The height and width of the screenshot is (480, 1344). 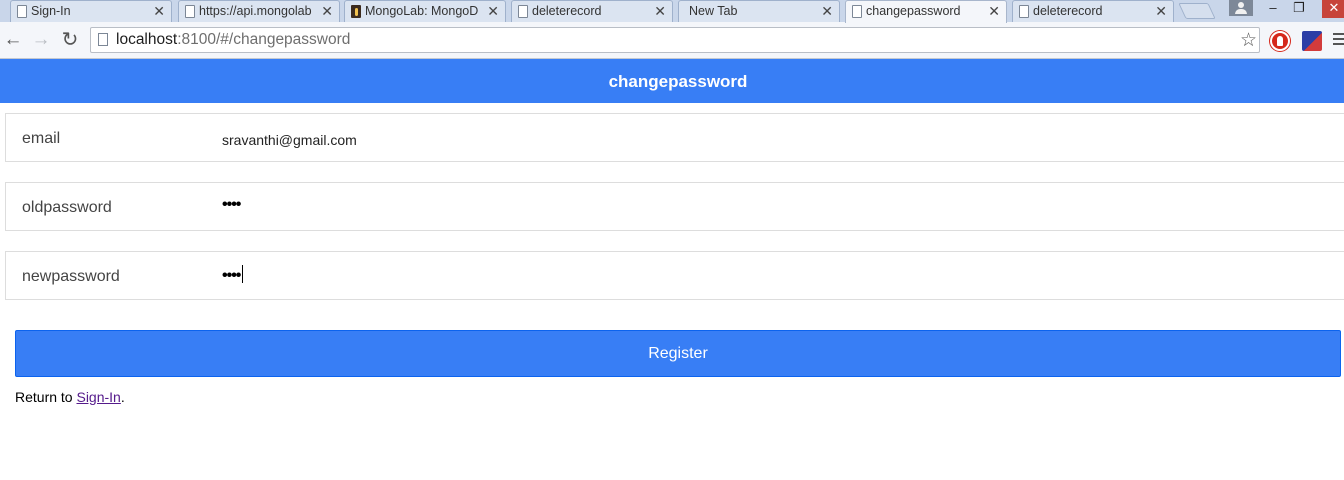 I want to click on newpassword-field: newpassword ••••, so click(x=674, y=275).